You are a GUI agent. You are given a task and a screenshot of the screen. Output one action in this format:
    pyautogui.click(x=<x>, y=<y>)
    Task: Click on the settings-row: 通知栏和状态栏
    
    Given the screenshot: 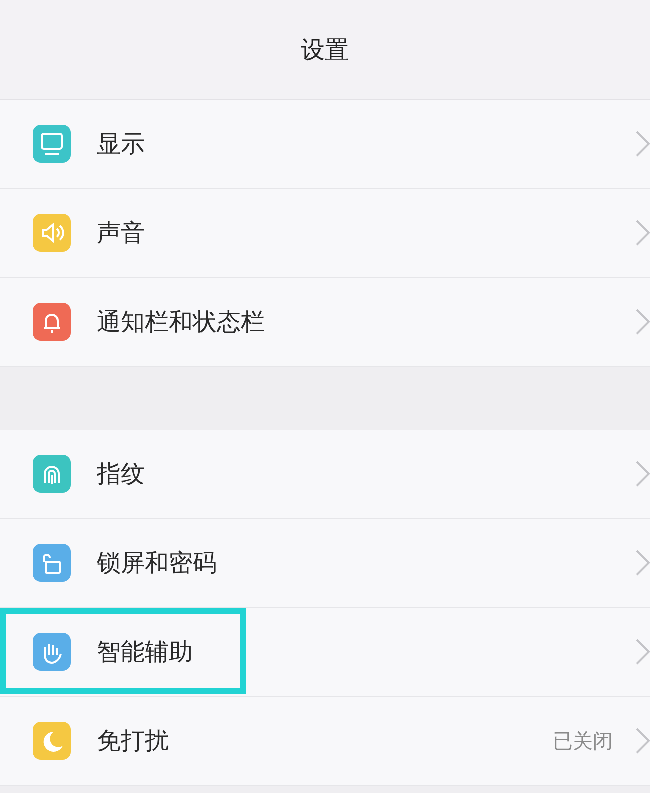 What is the action you would take?
    pyautogui.click(x=325, y=322)
    